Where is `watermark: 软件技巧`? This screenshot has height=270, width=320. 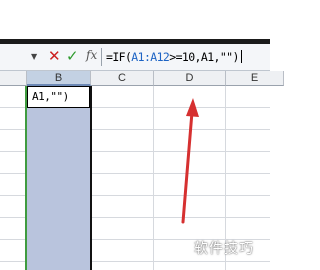
watermark: 软件技巧 is located at coordinates (224, 249).